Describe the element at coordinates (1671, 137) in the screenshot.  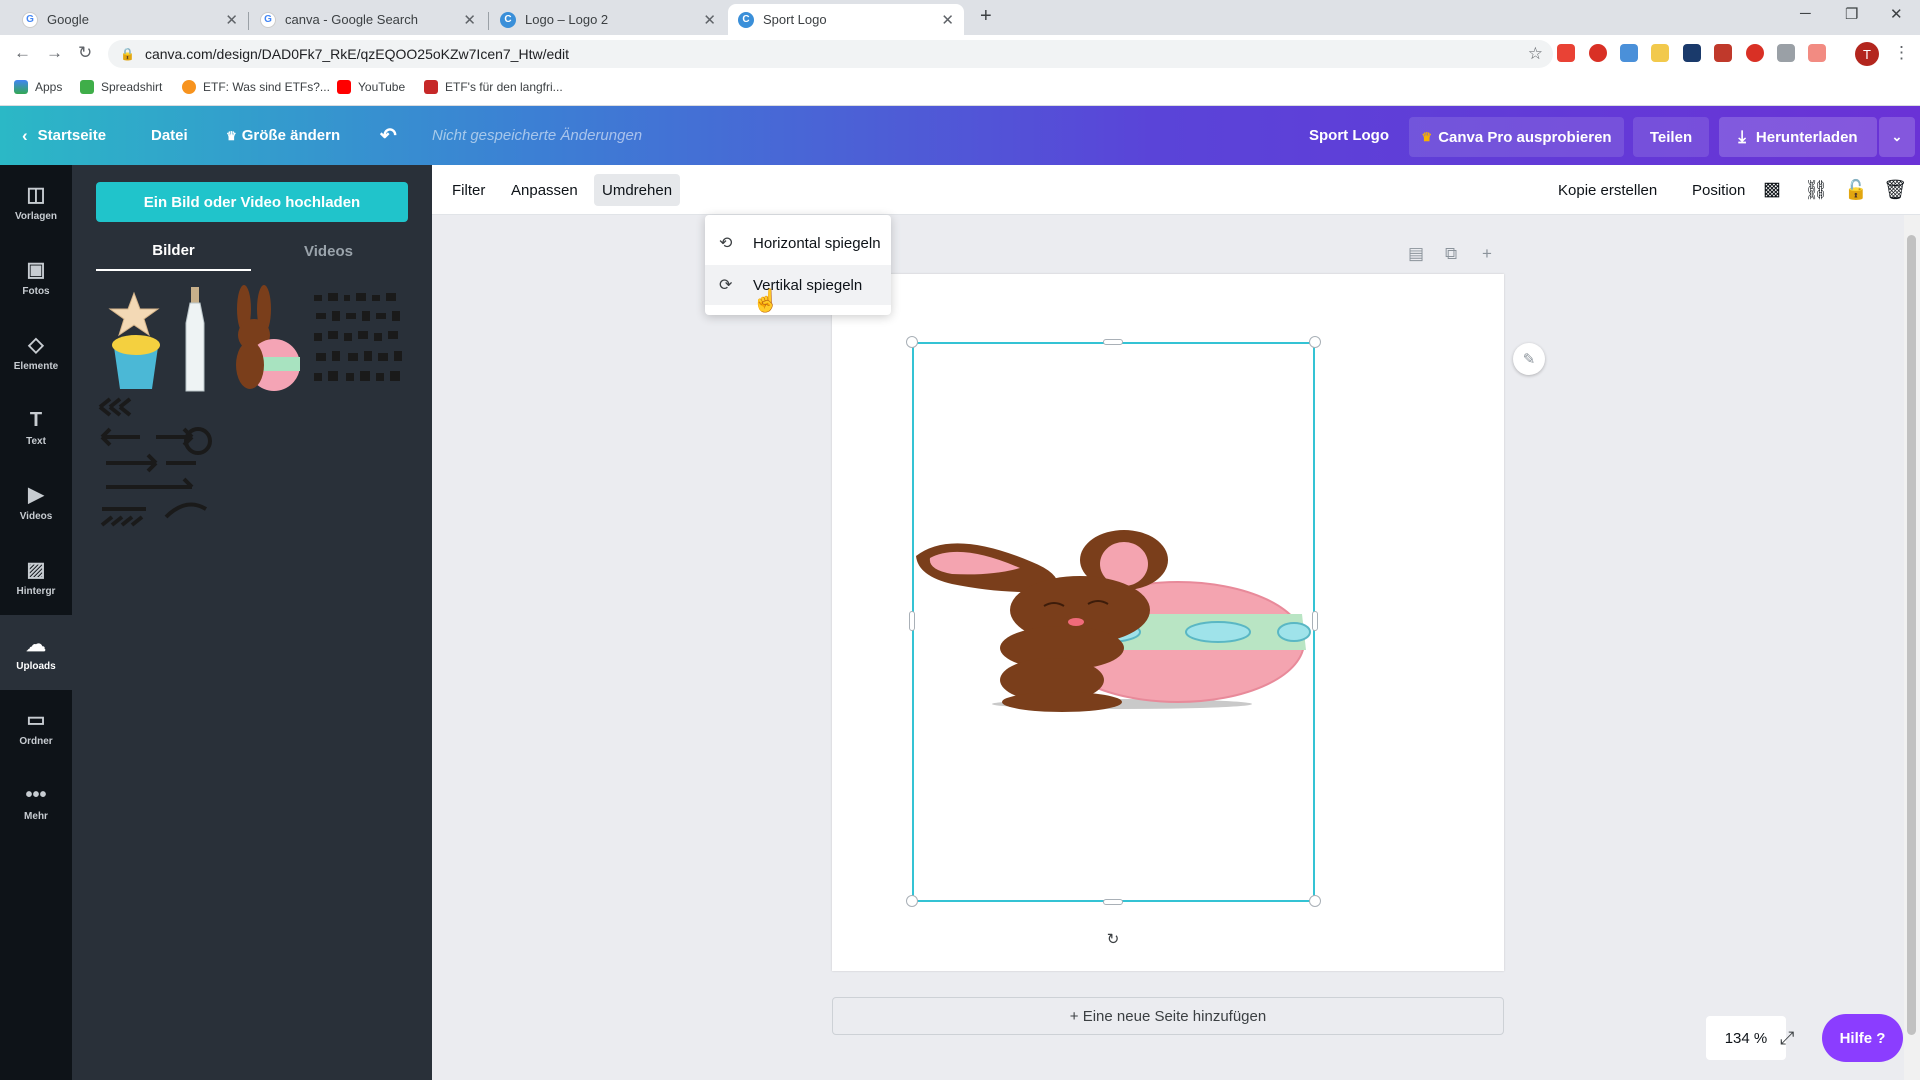
I see `share-button: Teilen` at that location.